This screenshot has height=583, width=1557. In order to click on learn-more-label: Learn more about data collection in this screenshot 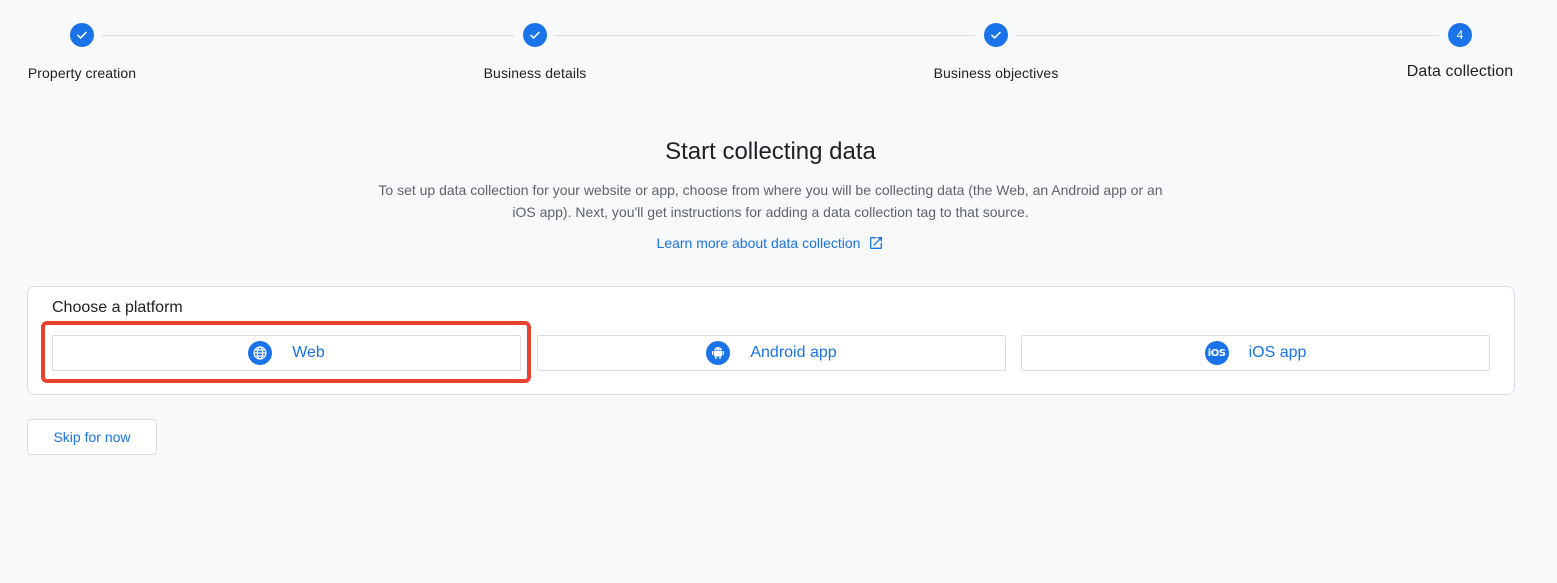, I will do `click(758, 243)`.